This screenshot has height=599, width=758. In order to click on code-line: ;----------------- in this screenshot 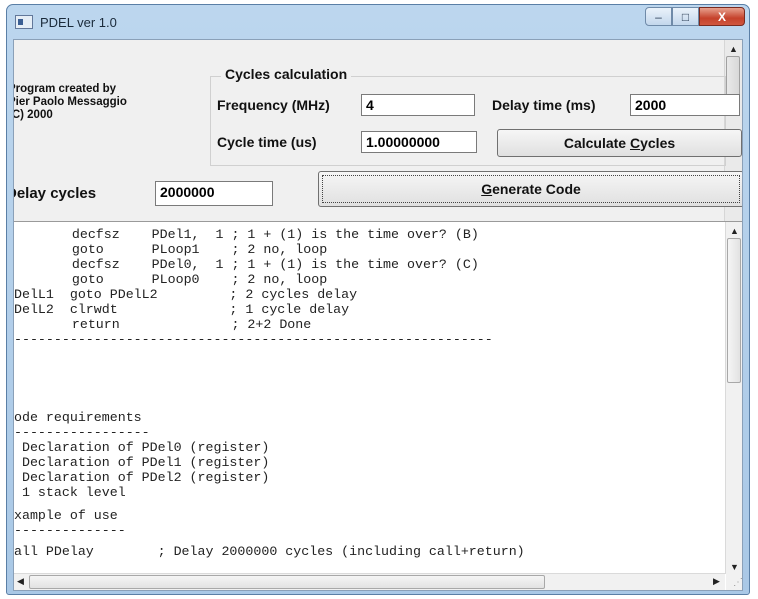, I will do `click(81, 432)`.